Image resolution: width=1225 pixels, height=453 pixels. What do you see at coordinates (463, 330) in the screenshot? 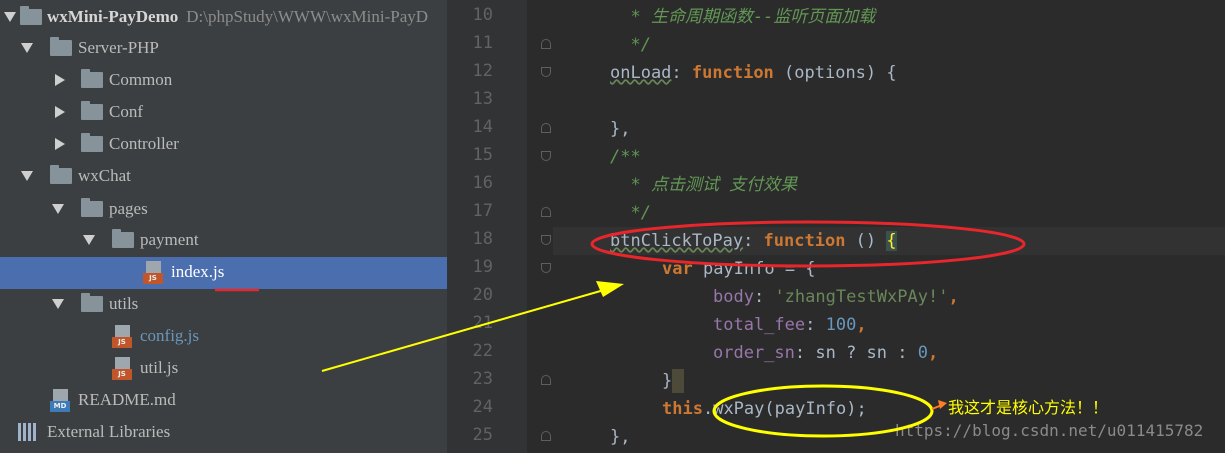
I see `yellow-arrow-line` at bounding box center [463, 330].